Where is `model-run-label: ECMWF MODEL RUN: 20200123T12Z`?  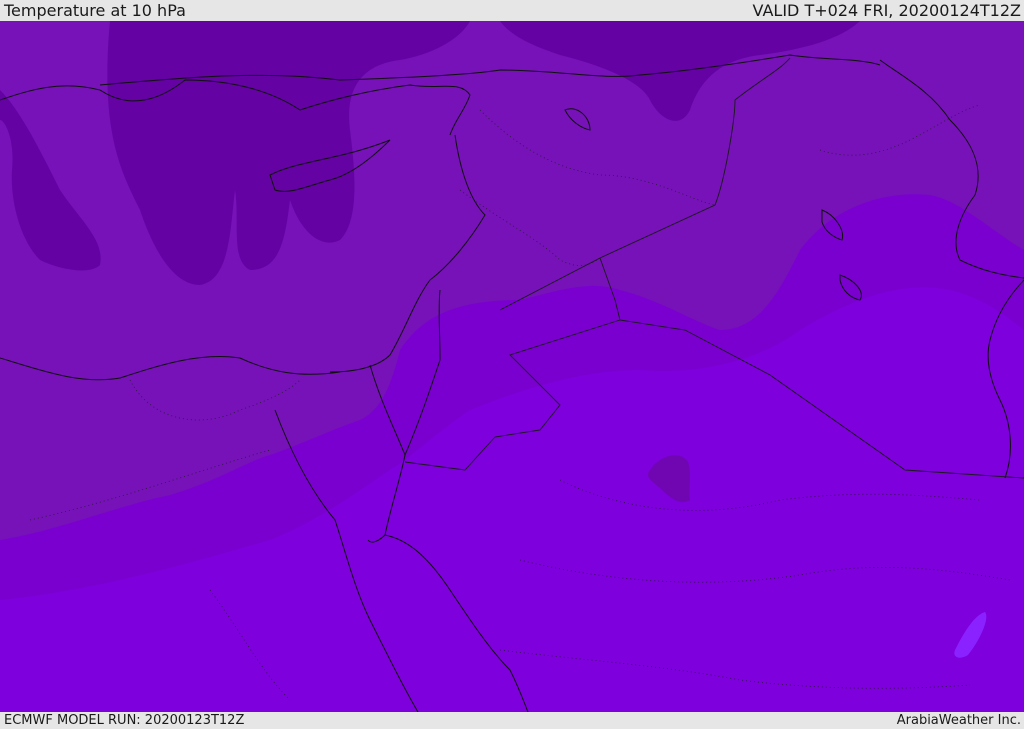
model-run-label: ECMWF MODEL RUN: 20200123T12Z is located at coordinates (124, 720).